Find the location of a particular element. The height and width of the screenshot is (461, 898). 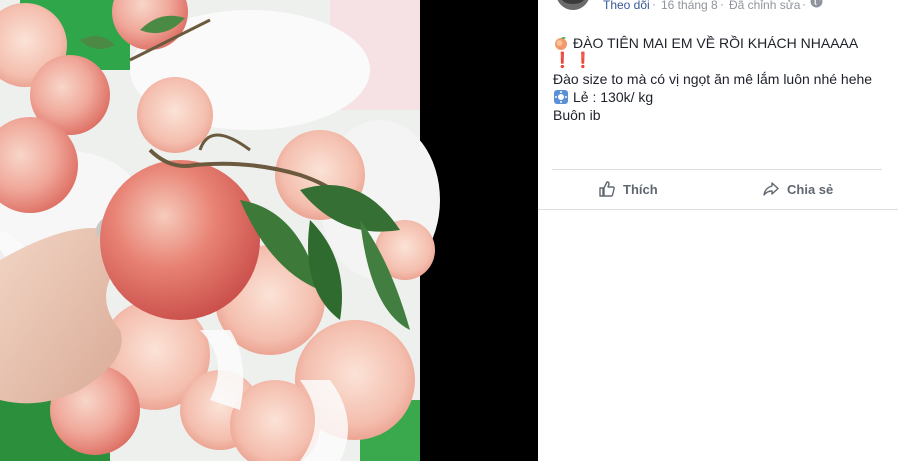

share-button: Chia sẻ is located at coordinates (797, 189).